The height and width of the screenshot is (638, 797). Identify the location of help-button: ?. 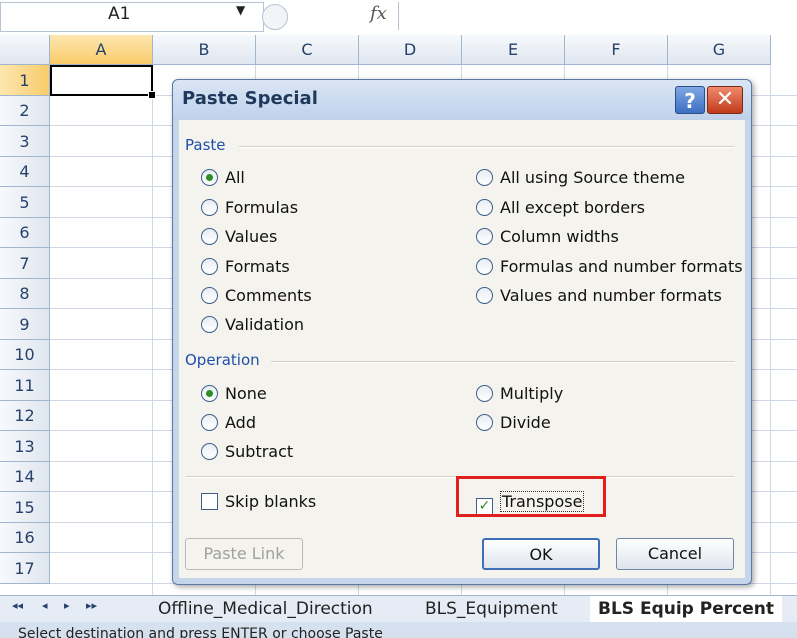
(690, 100).